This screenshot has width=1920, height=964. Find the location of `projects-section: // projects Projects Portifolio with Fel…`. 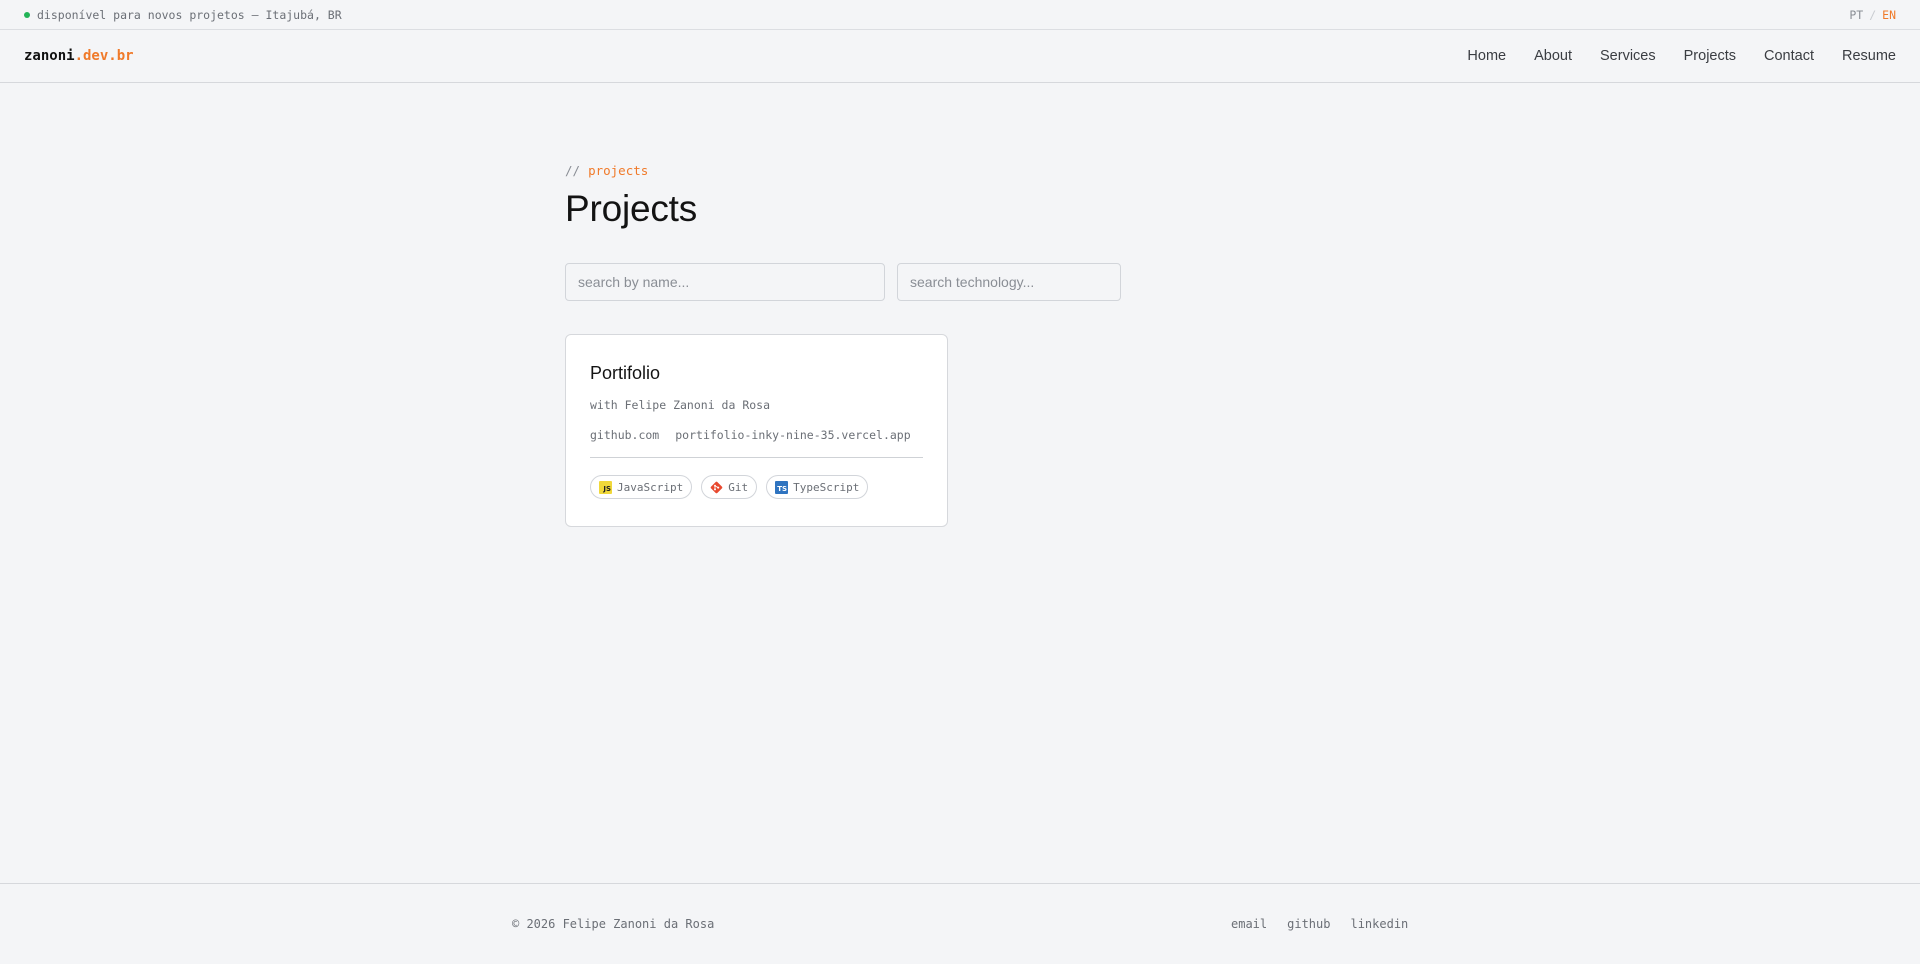

projects-section: // projects Projects Portifolio with Fel… is located at coordinates (845, 345).